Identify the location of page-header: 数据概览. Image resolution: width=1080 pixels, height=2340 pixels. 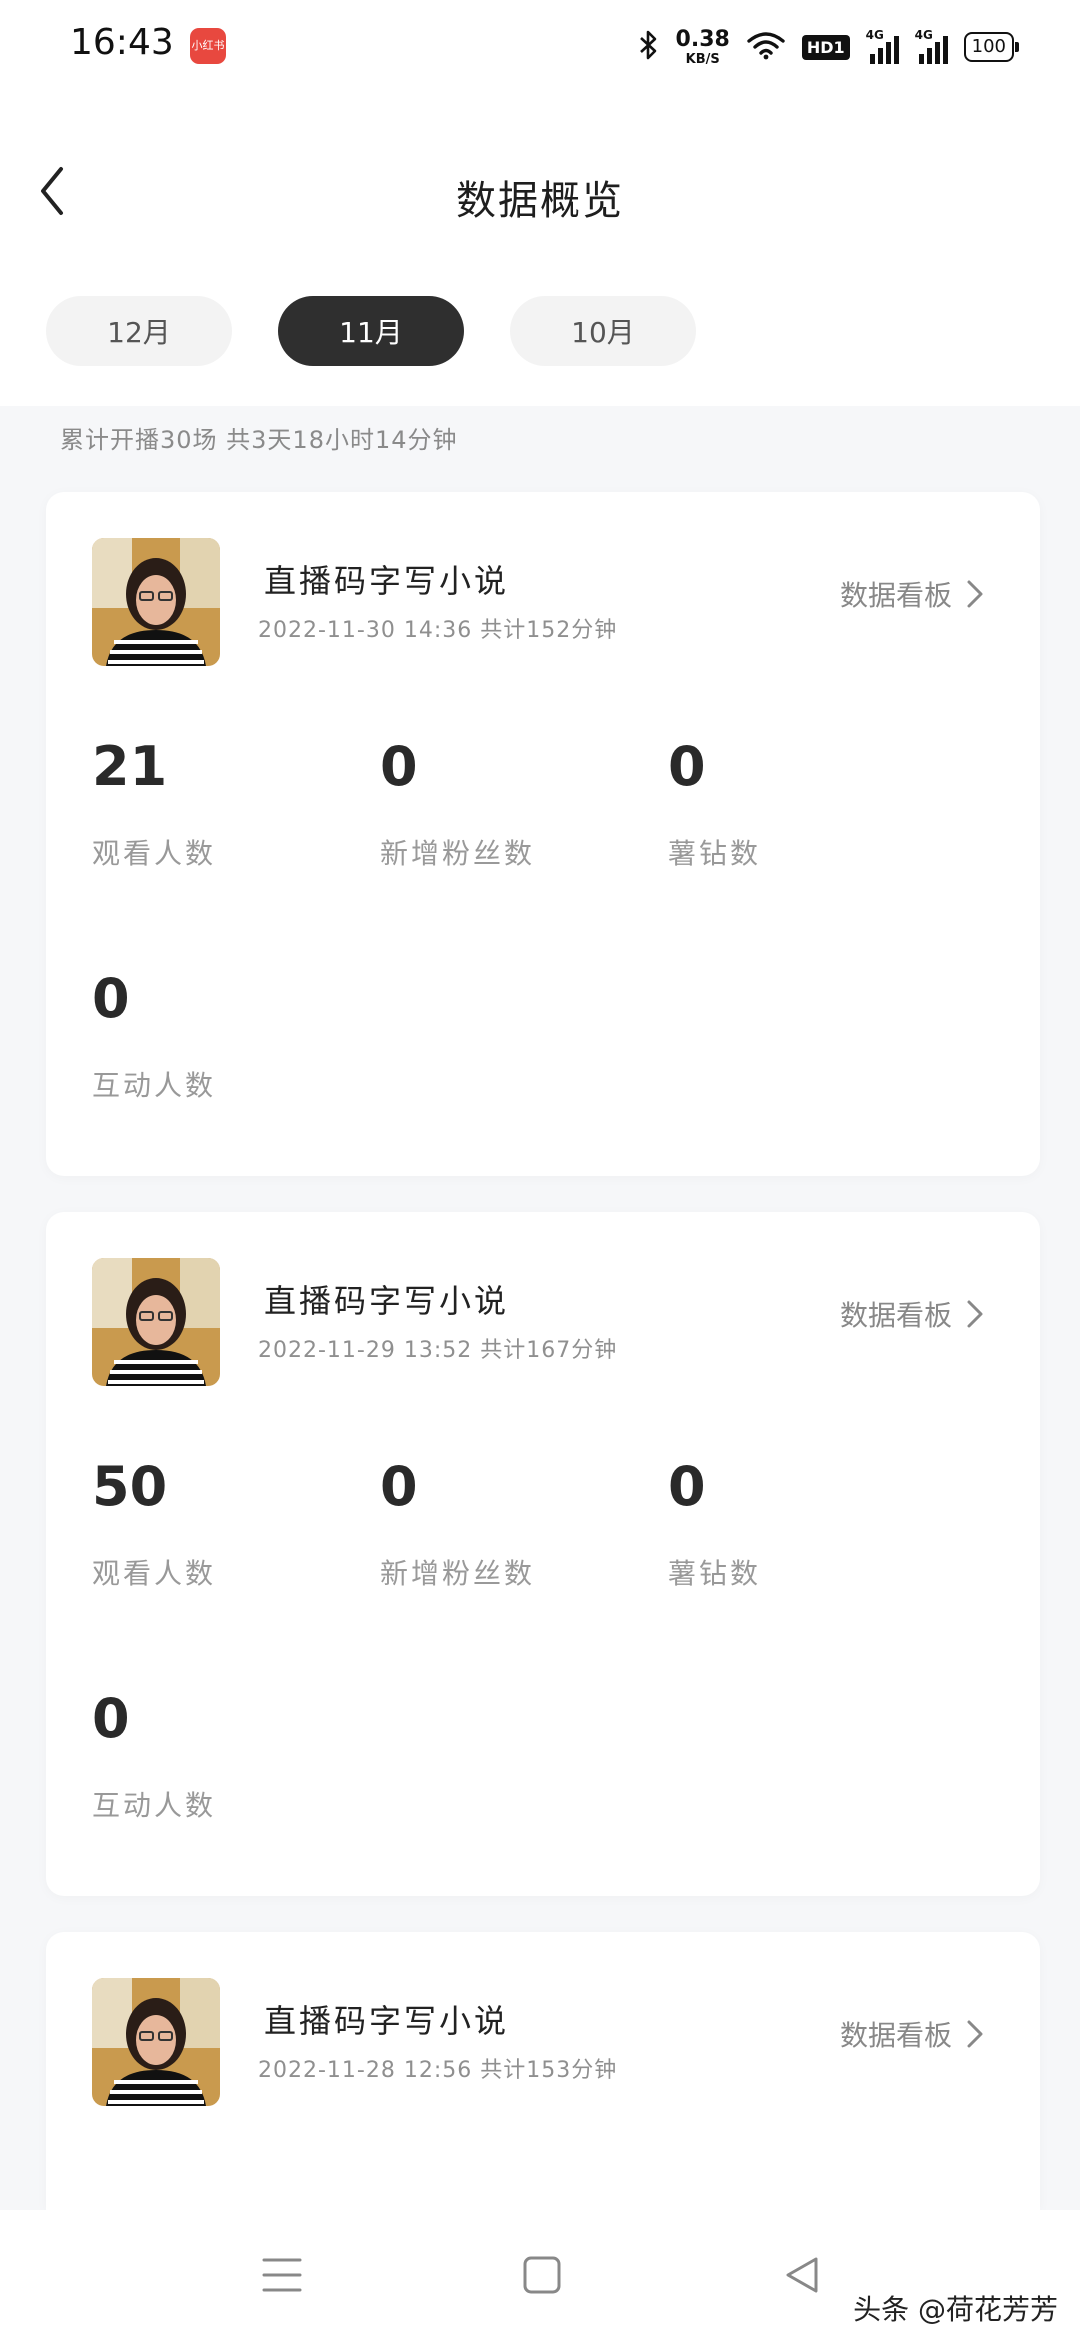
(540, 196).